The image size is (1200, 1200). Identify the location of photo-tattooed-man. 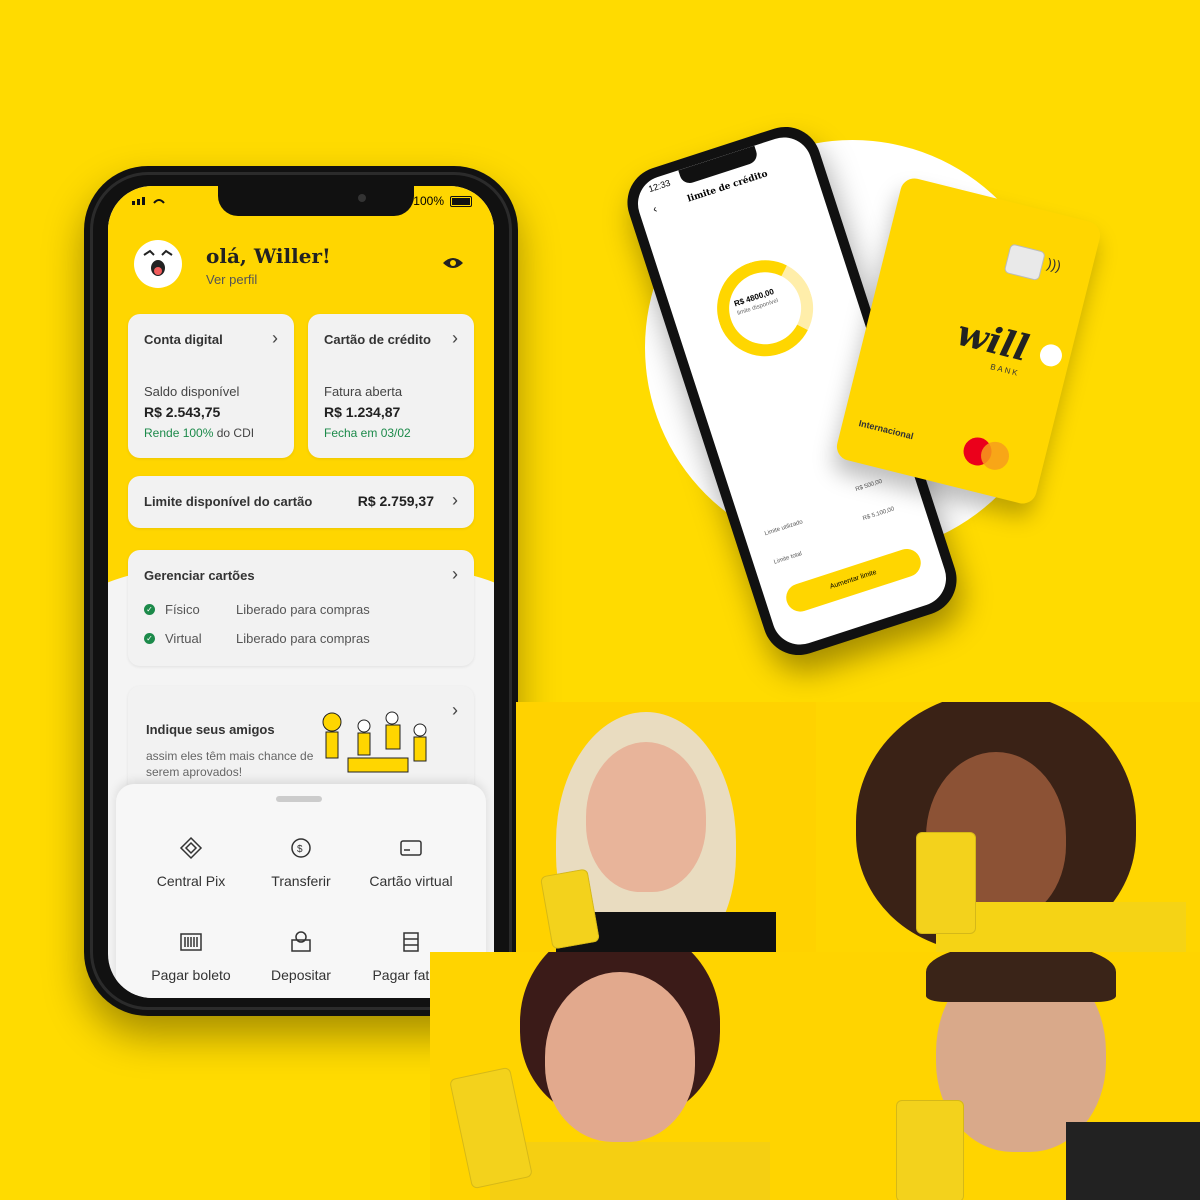
(1008, 1076).